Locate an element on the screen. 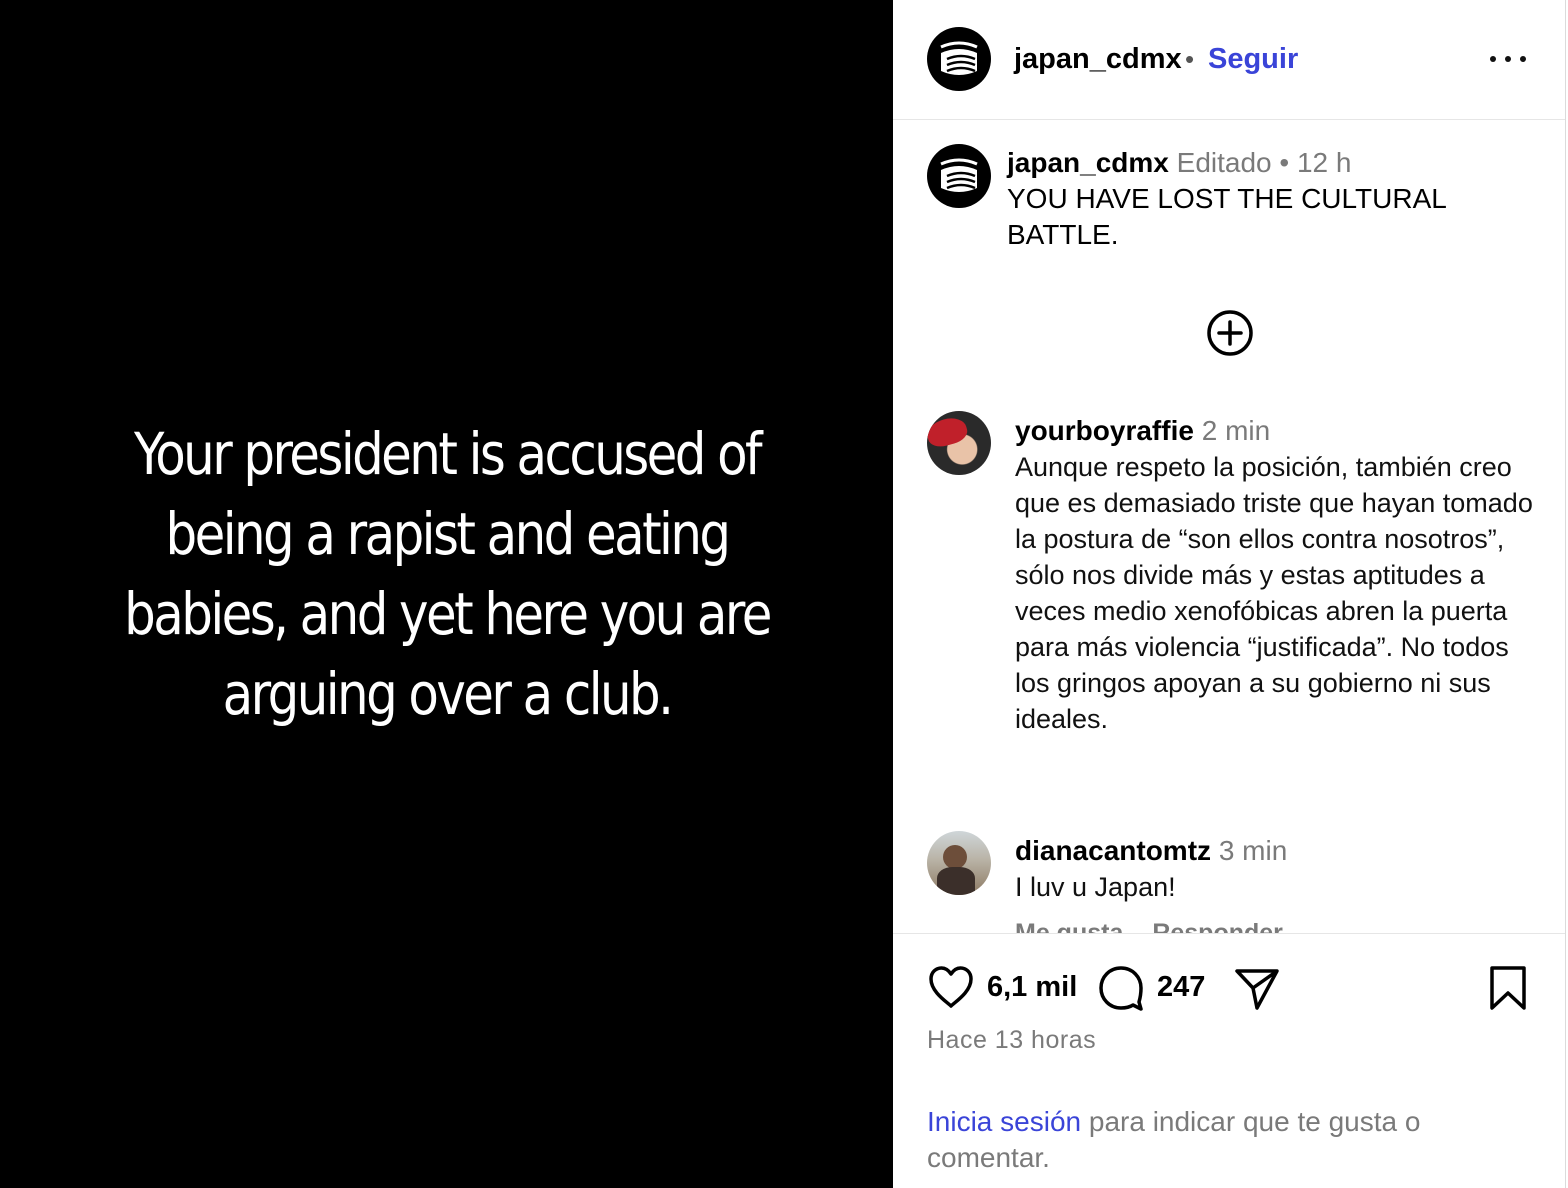 The width and height of the screenshot is (1568, 1188). share-paper-plane-icon is located at coordinates (1257, 988).